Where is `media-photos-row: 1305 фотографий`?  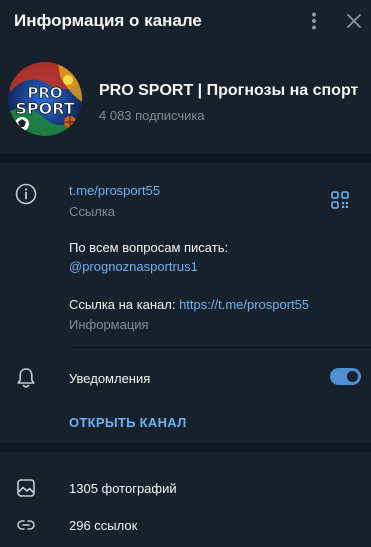 media-photos-row: 1305 фотографий is located at coordinates (185, 488).